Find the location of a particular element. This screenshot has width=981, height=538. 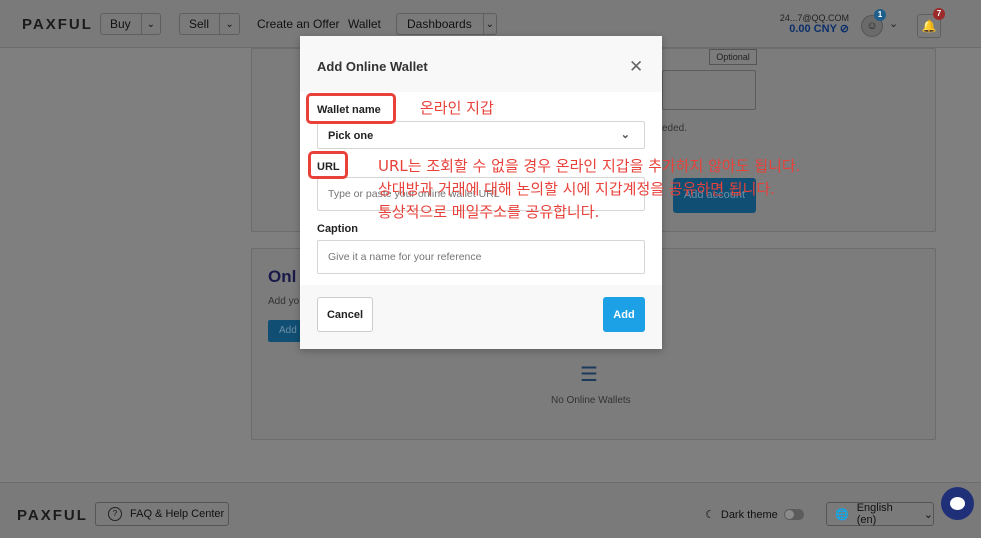

online-wallets-subtext: Add yo is located at coordinates (284, 301).